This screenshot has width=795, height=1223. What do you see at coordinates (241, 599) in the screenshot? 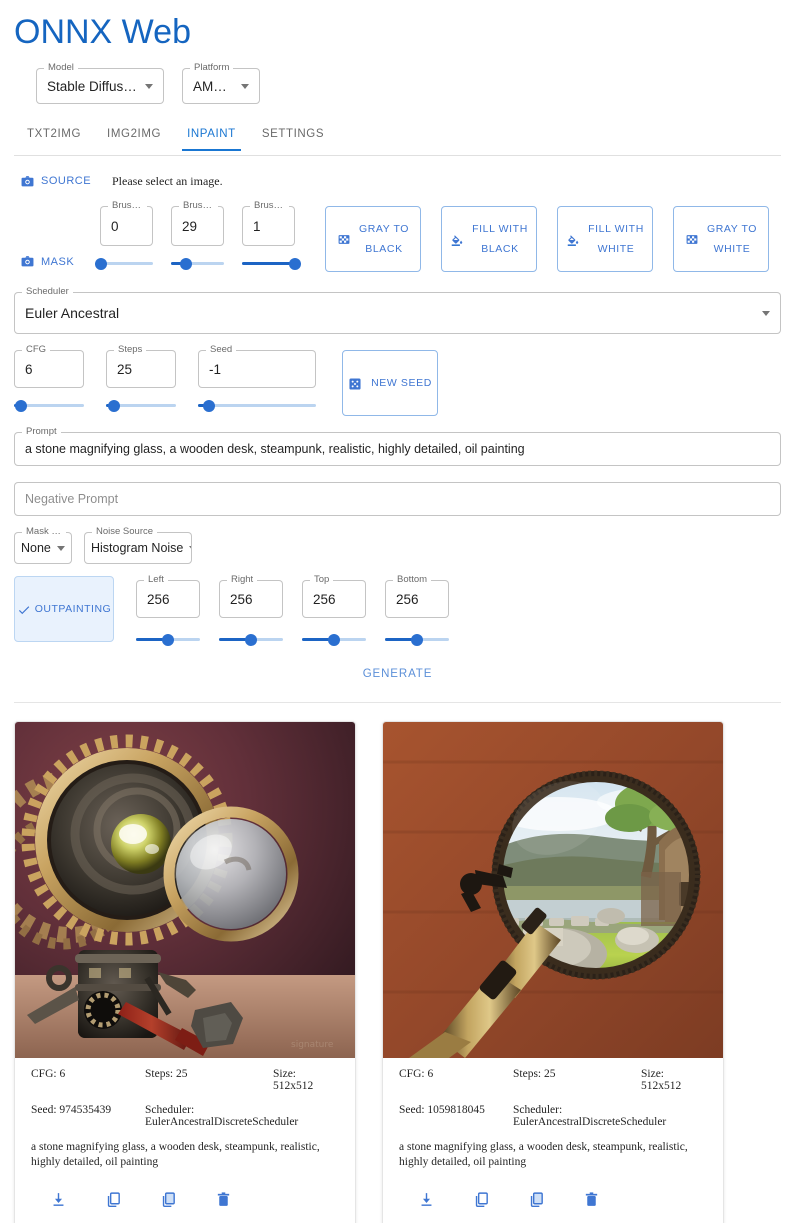
I see `outpaint-right-value: 256` at bounding box center [241, 599].